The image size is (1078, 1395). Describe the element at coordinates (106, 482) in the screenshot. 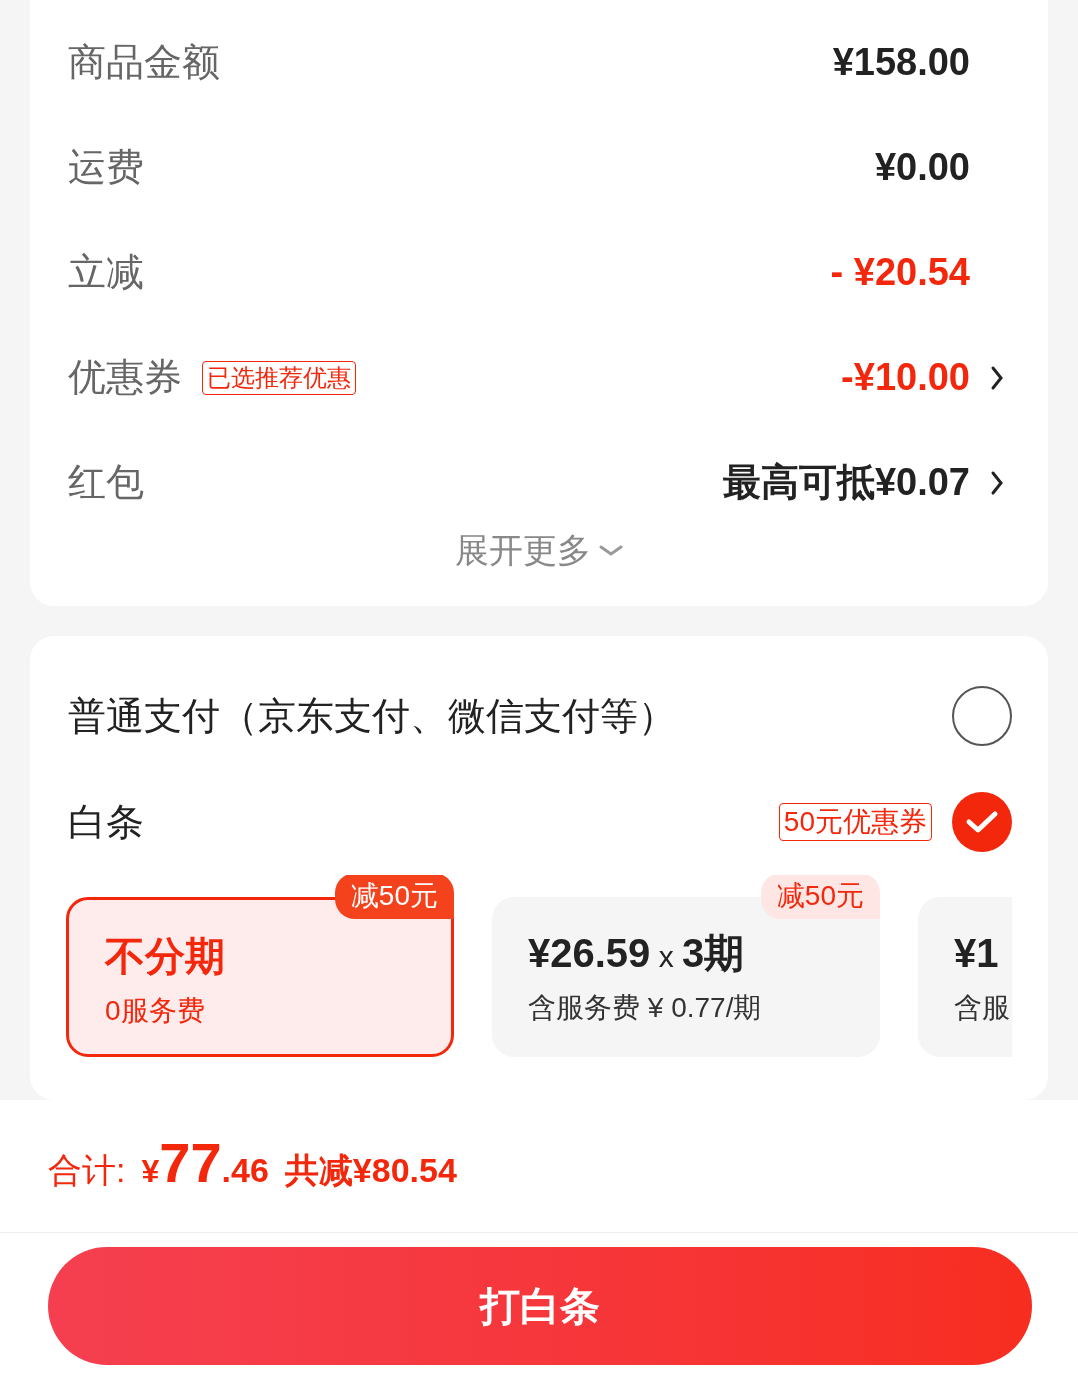

I see `row-label: 红包` at that location.